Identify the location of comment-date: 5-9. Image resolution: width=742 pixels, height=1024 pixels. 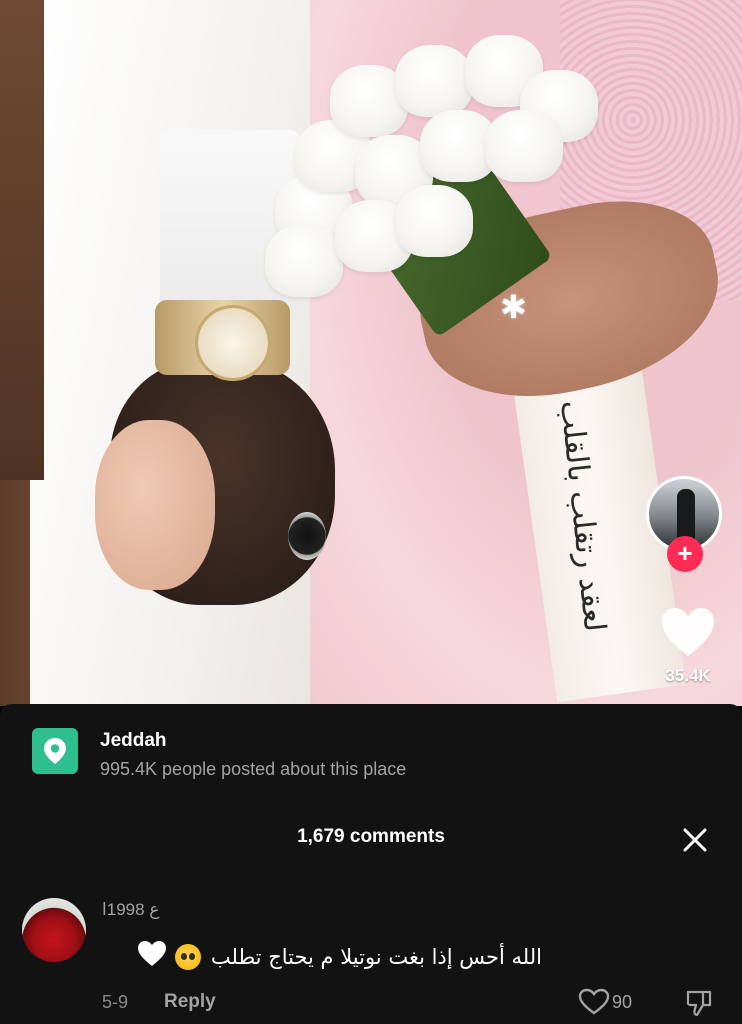
(115, 1002).